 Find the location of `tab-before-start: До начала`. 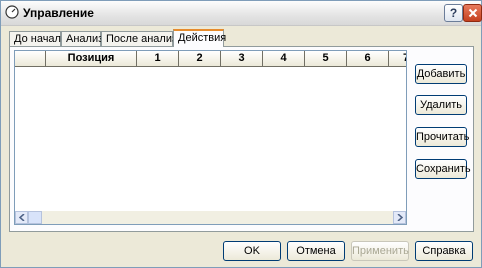

tab-before-start: До начала is located at coordinates (38, 38).